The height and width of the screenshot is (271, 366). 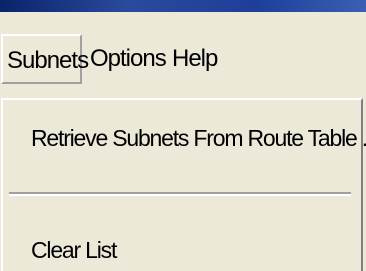 What do you see at coordinates (74, 249) in the screenshot?
I see `menu-item-clear-list: Clear List` at bounding box center [74, 249].